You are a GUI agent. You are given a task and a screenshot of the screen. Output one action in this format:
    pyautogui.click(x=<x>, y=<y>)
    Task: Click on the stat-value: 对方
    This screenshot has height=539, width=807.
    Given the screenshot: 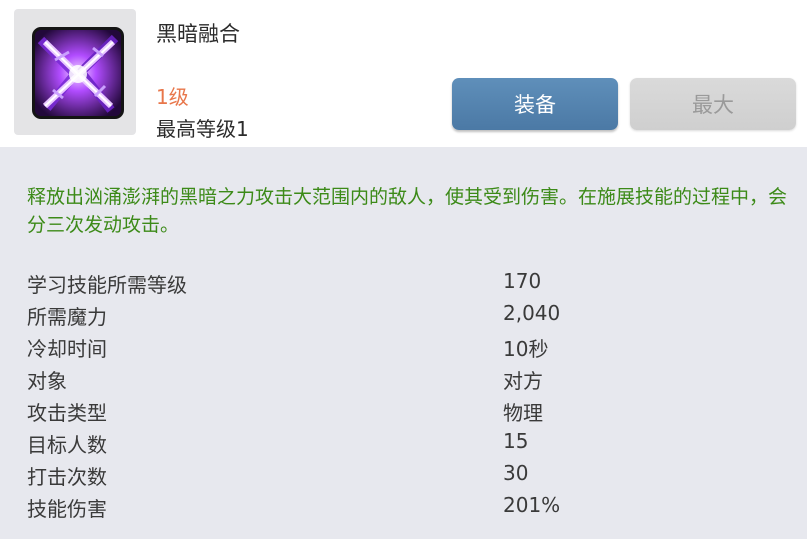 What is the action you would take?
    pyautogui.click(x=523, y=381)
    